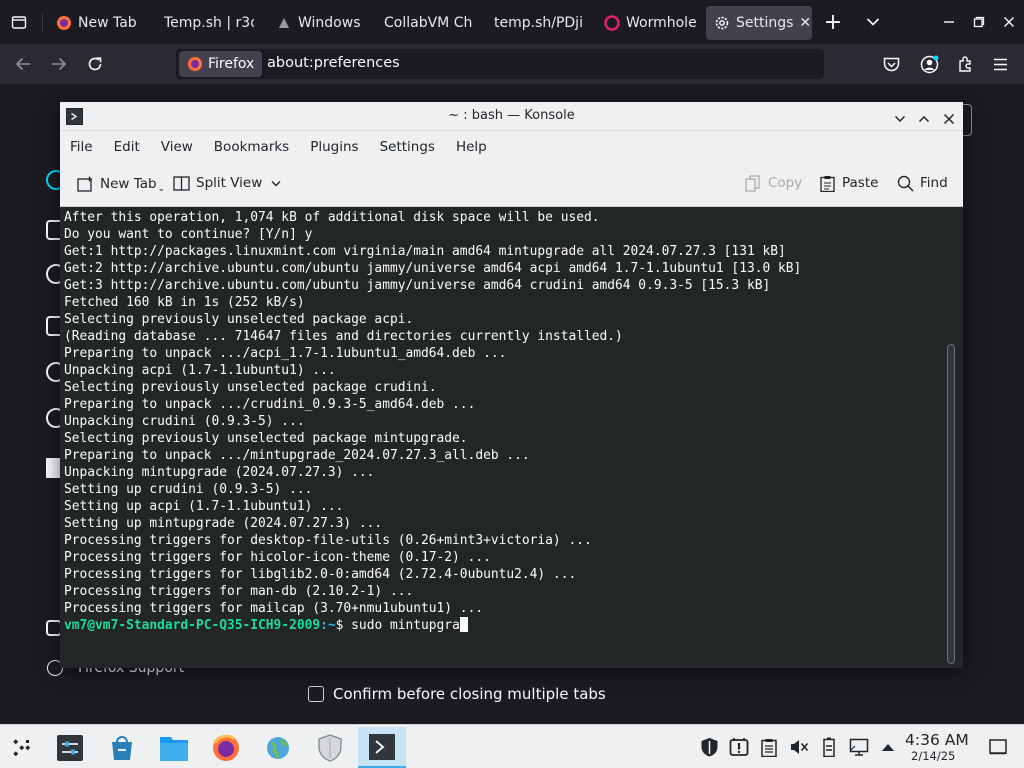 Image resolution: width=1024 pixels, height=768 pixels. What do you see at coordinates (929, 64) in the screenshot?
I see `account-icon` at bounding box center [929, 64].